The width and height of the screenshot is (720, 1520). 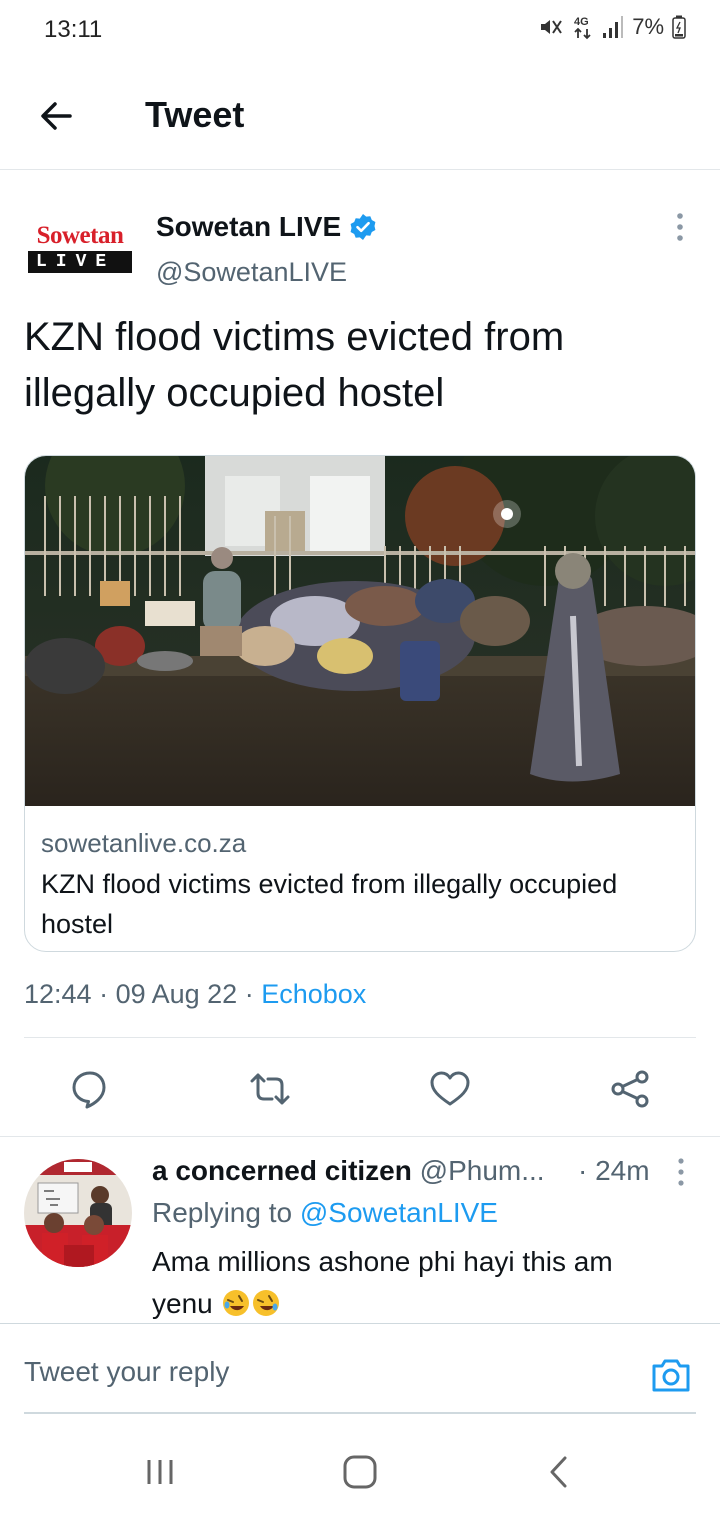 What do you see at coordinates (560, 1472) in the screenshot?
I see `back-nav-icon` at bounding box center [560, 1472].